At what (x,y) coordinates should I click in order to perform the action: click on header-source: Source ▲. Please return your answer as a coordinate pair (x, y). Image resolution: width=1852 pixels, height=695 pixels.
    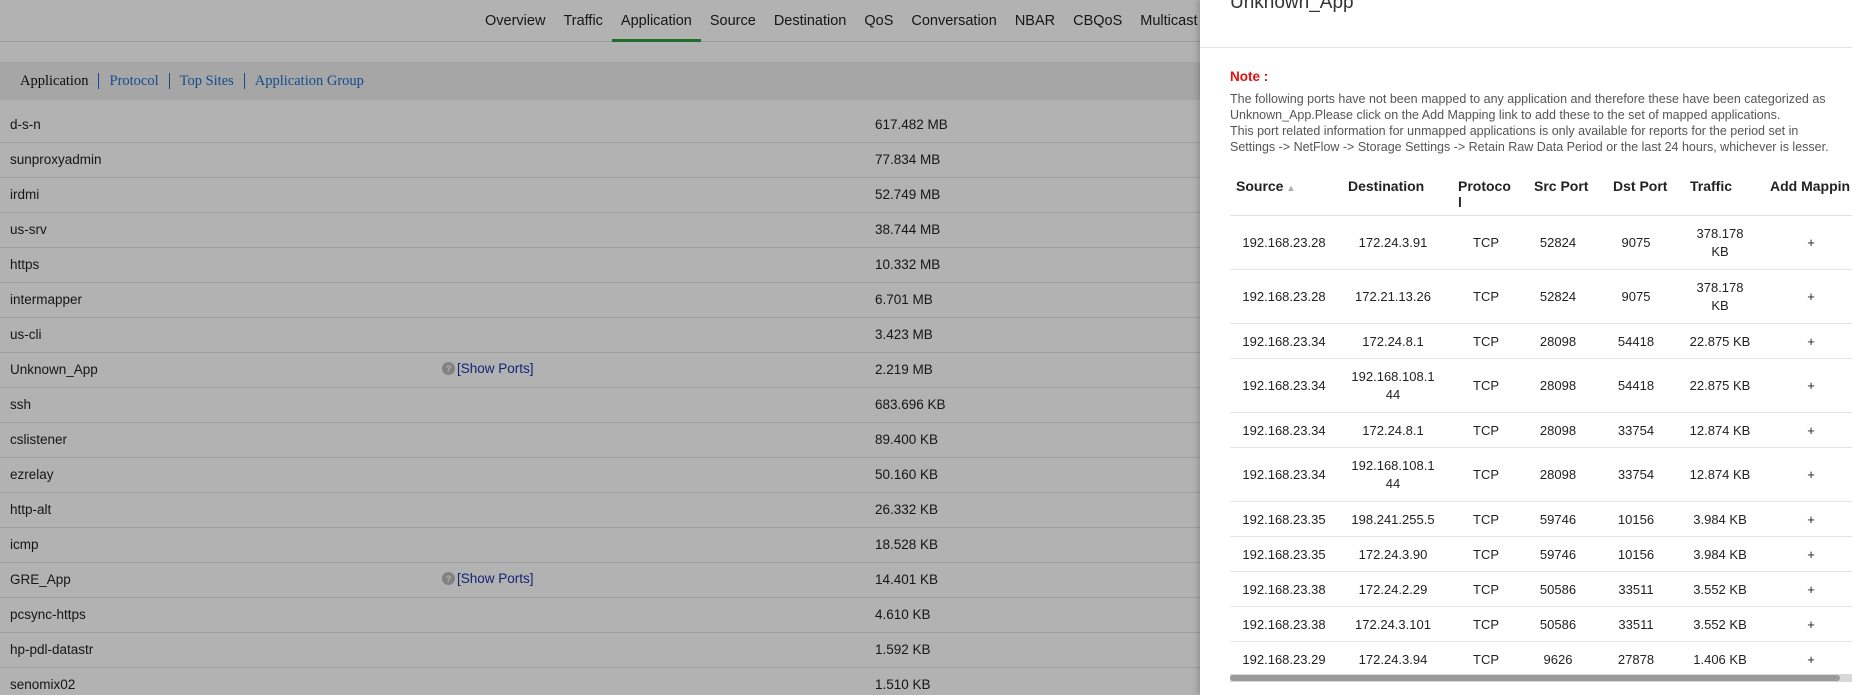
    Looking at the image, I should click on (1265, 186).